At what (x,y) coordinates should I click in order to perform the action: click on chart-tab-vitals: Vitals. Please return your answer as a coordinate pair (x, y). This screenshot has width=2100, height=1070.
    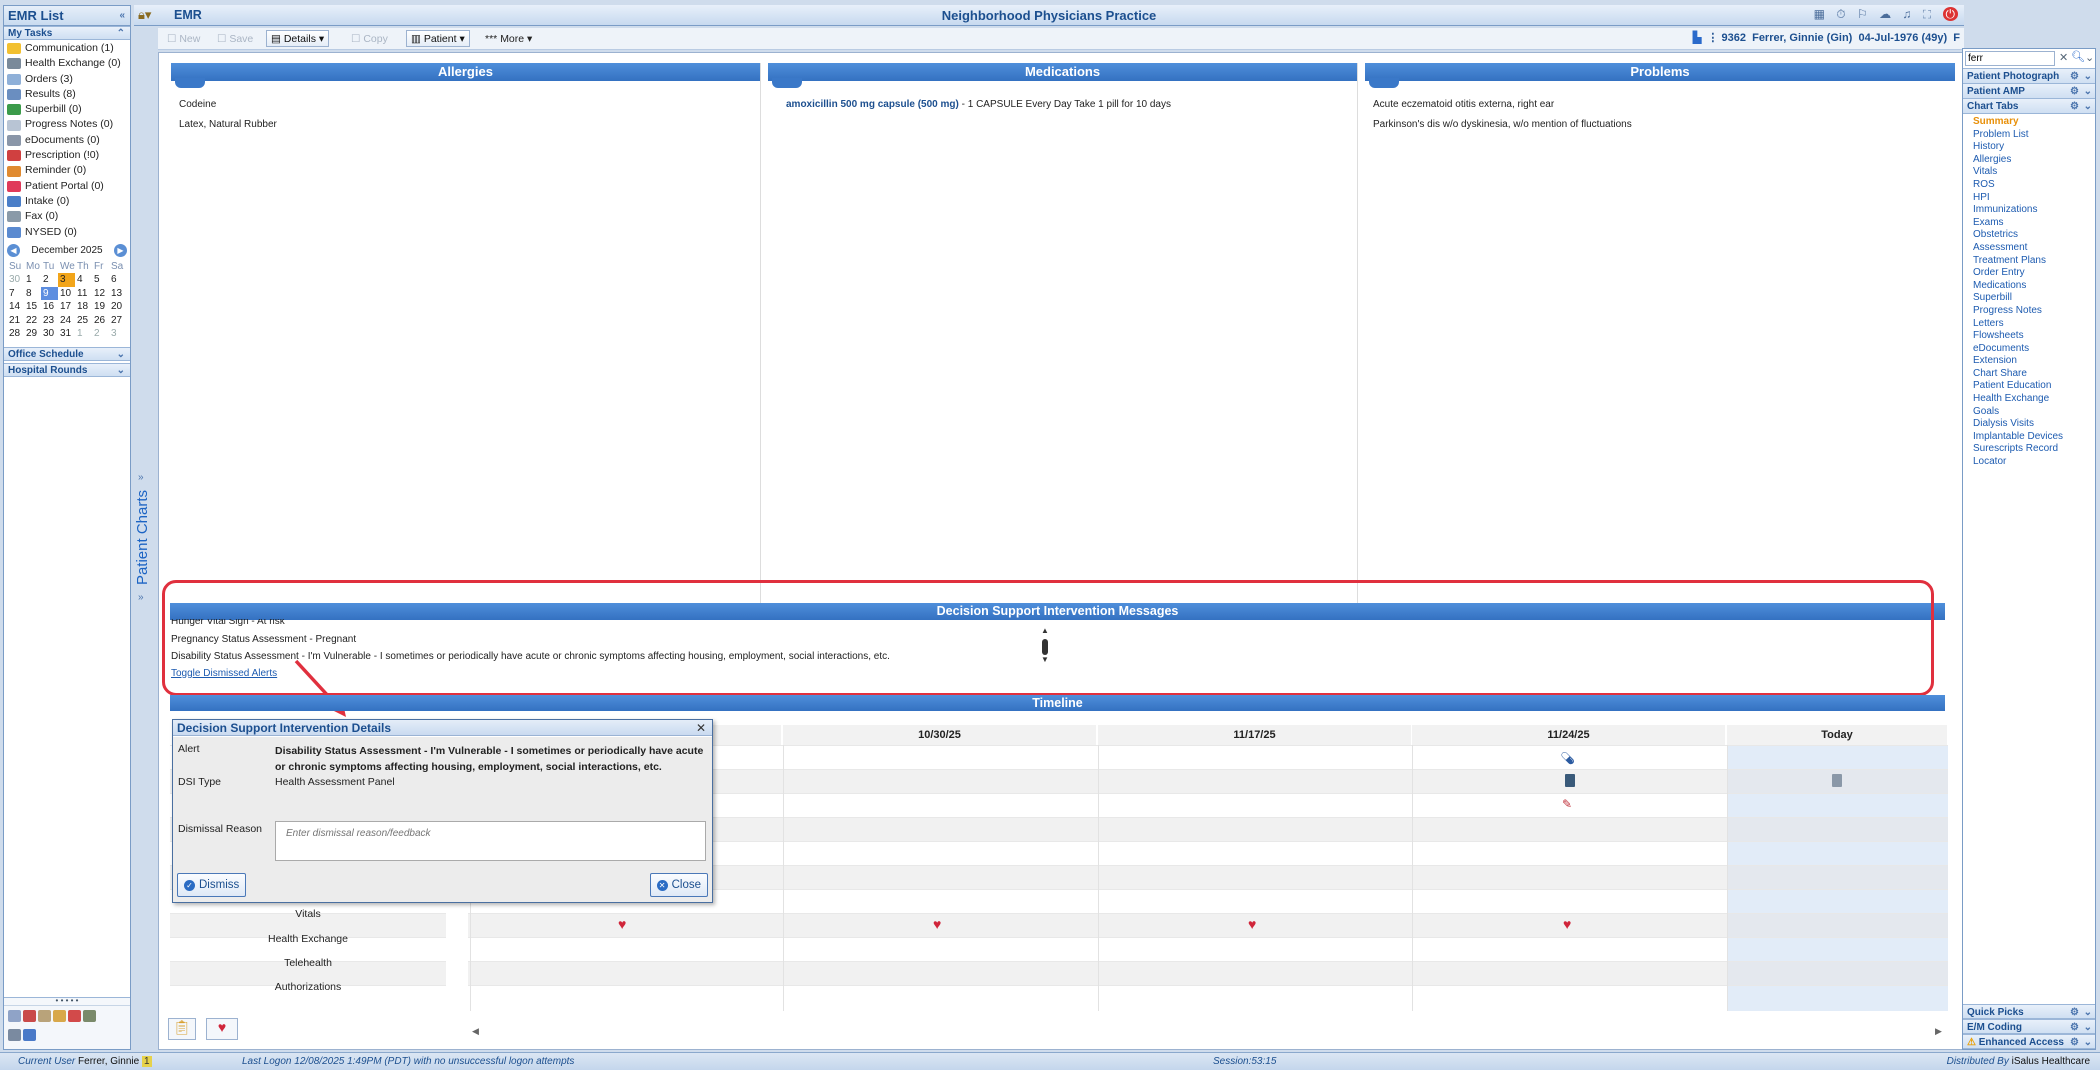
    Looking at the image, I should click on (2029, 172).